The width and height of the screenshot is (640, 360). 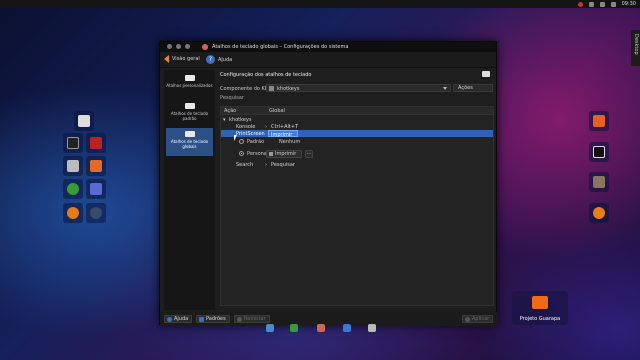 What do you see at coordinates (225, 59) in the screenshot?
I see `help-label: Ajuda` at bounding box center [225, 59].